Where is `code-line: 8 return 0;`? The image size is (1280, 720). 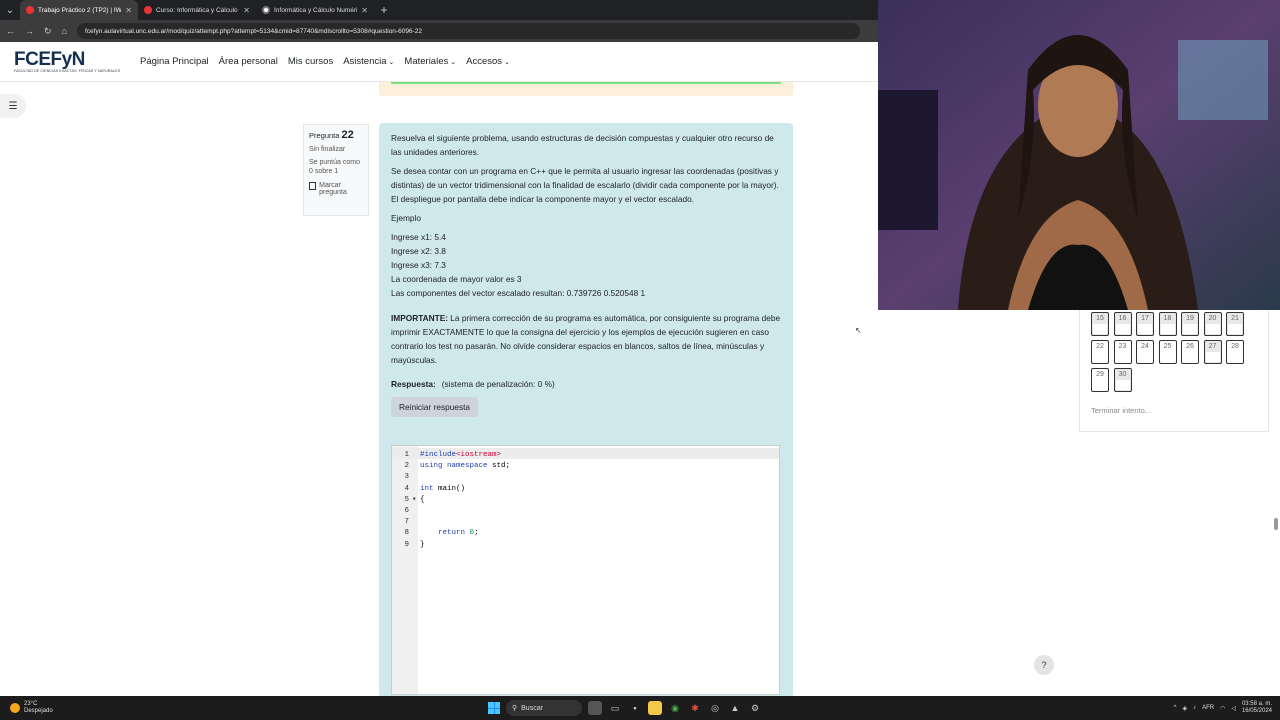 code-line: 8 return 0; is located at coordinates (585, 531).